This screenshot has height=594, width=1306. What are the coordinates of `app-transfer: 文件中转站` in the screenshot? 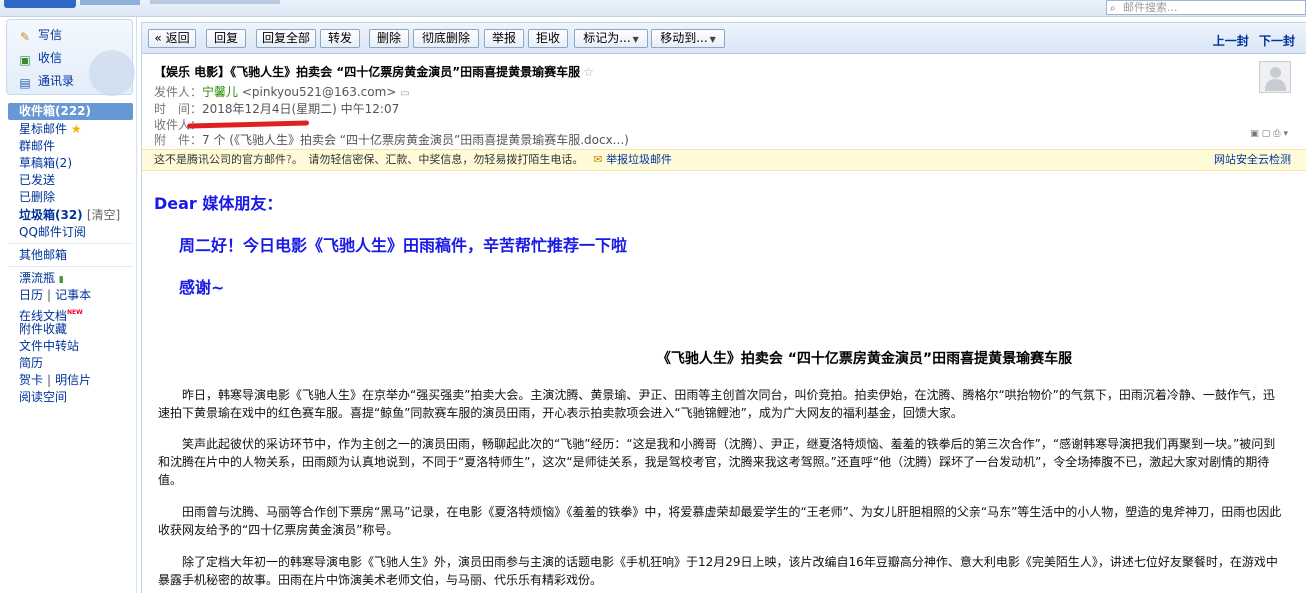 It's located at (70, 346).